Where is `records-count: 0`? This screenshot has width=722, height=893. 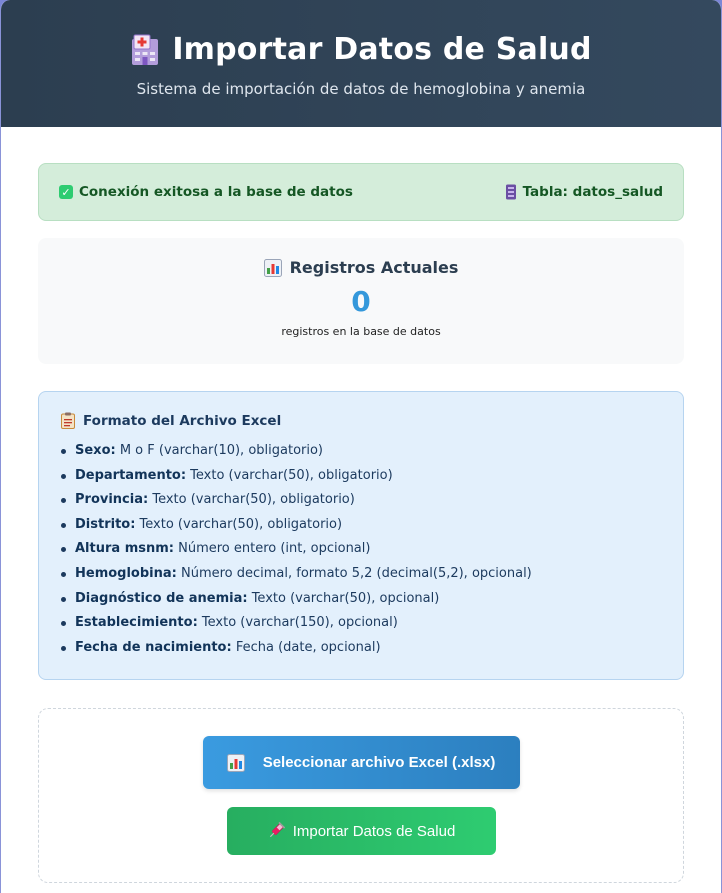 records-count: 0 is located at coordinates (361, 301).